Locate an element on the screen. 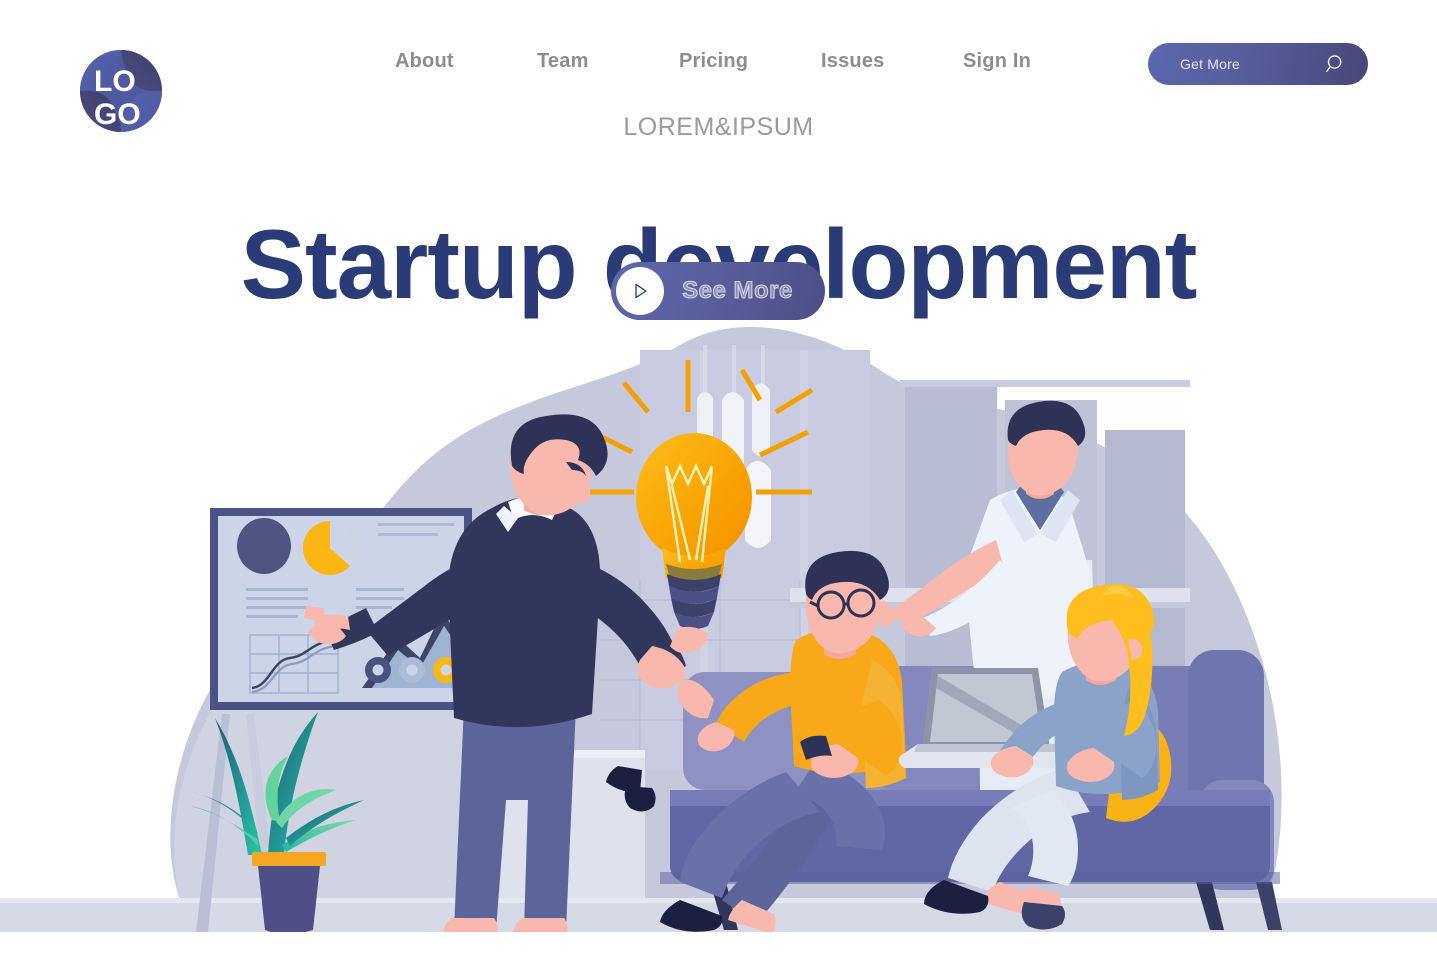 The height and width of the screenshot is (980, 1437). logo-text-top: LO is located at coordinates (115, 81).